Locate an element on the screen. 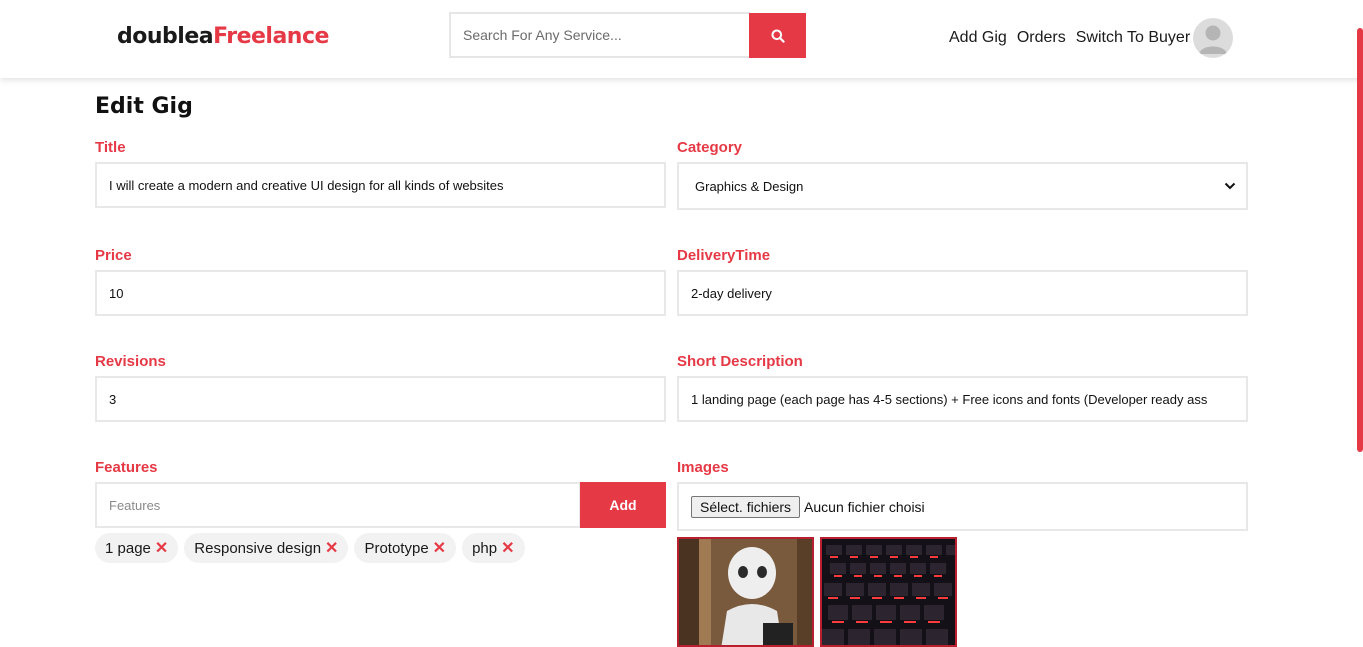 This screenshot has width=1363, height=647. revisions-input is located at coordinates (380, 399).